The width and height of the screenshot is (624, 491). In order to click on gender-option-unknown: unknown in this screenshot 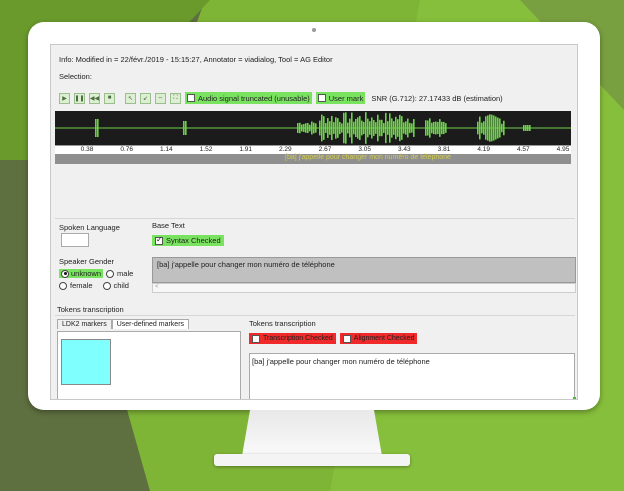, I will do `click(81, 273)`.